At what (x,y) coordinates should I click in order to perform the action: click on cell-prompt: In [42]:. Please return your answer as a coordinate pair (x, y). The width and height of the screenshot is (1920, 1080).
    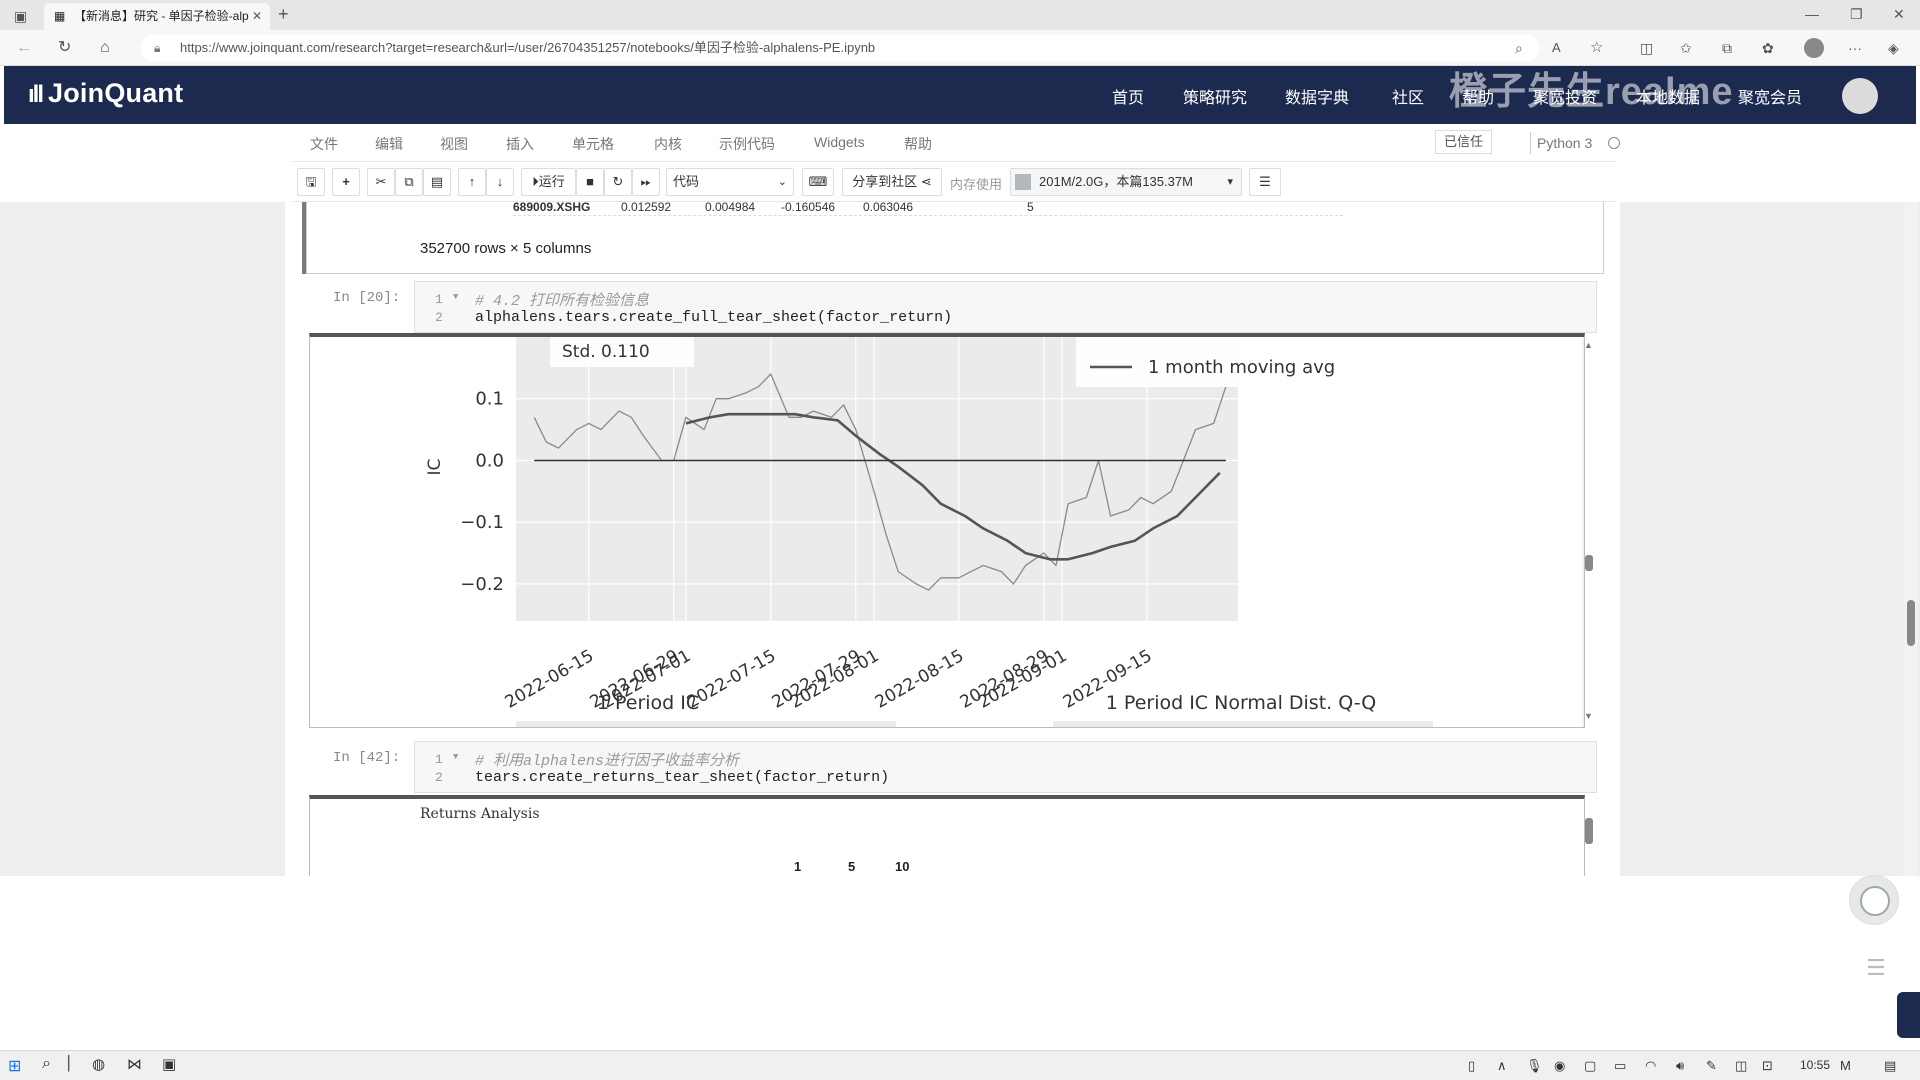
    Looking at the image, I should click on (367, 758).